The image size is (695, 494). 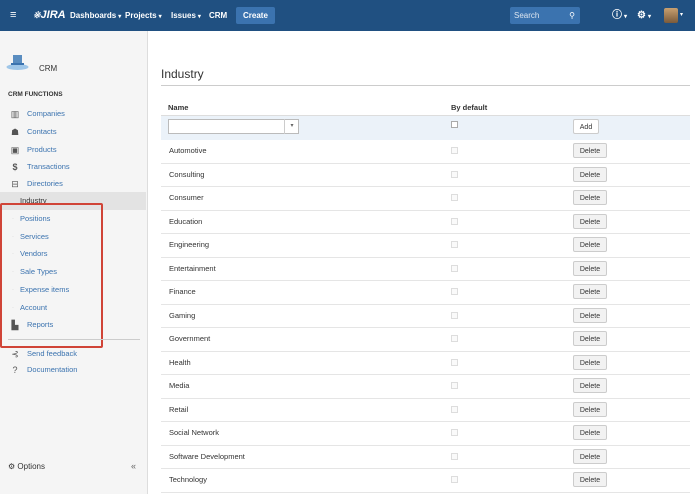 What do you see at coordinates (187, 174) in the screenshot?
I see `industry-name: Consulting` at bounding box center [187, 174].